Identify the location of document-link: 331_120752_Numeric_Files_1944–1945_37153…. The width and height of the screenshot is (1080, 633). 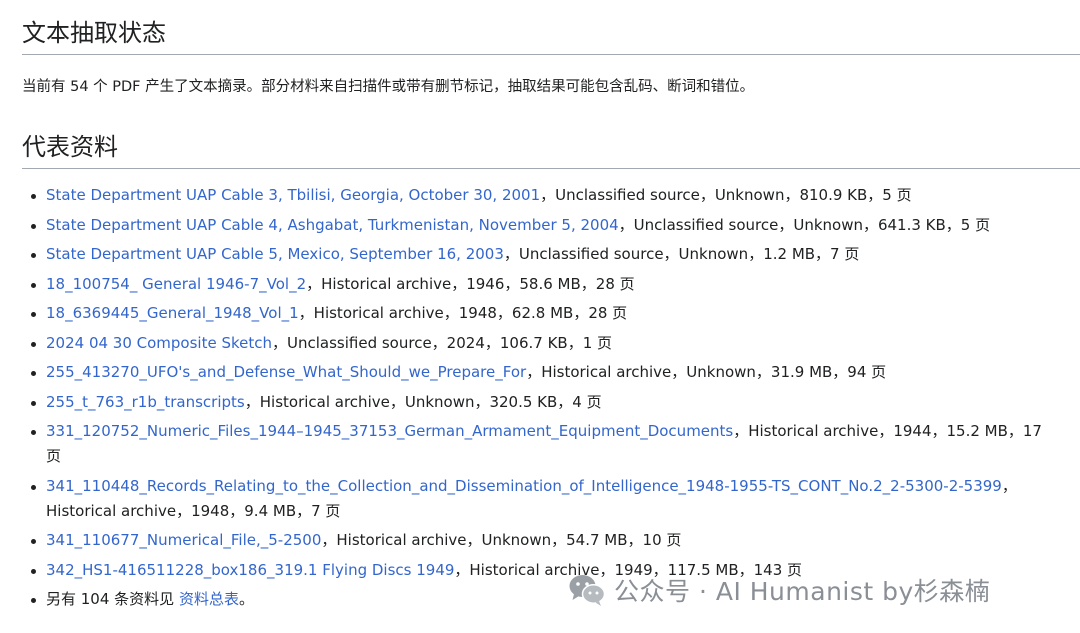
(389, 431).